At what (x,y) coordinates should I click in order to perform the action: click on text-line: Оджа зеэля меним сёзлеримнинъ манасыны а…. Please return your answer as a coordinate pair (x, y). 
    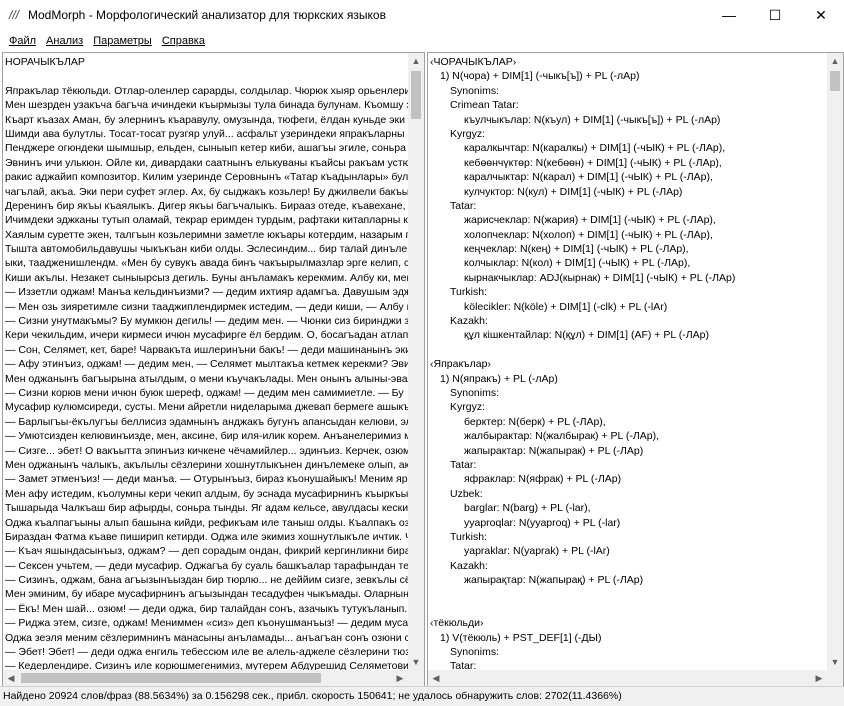
    Looking at the image, I should click on (206, 637).